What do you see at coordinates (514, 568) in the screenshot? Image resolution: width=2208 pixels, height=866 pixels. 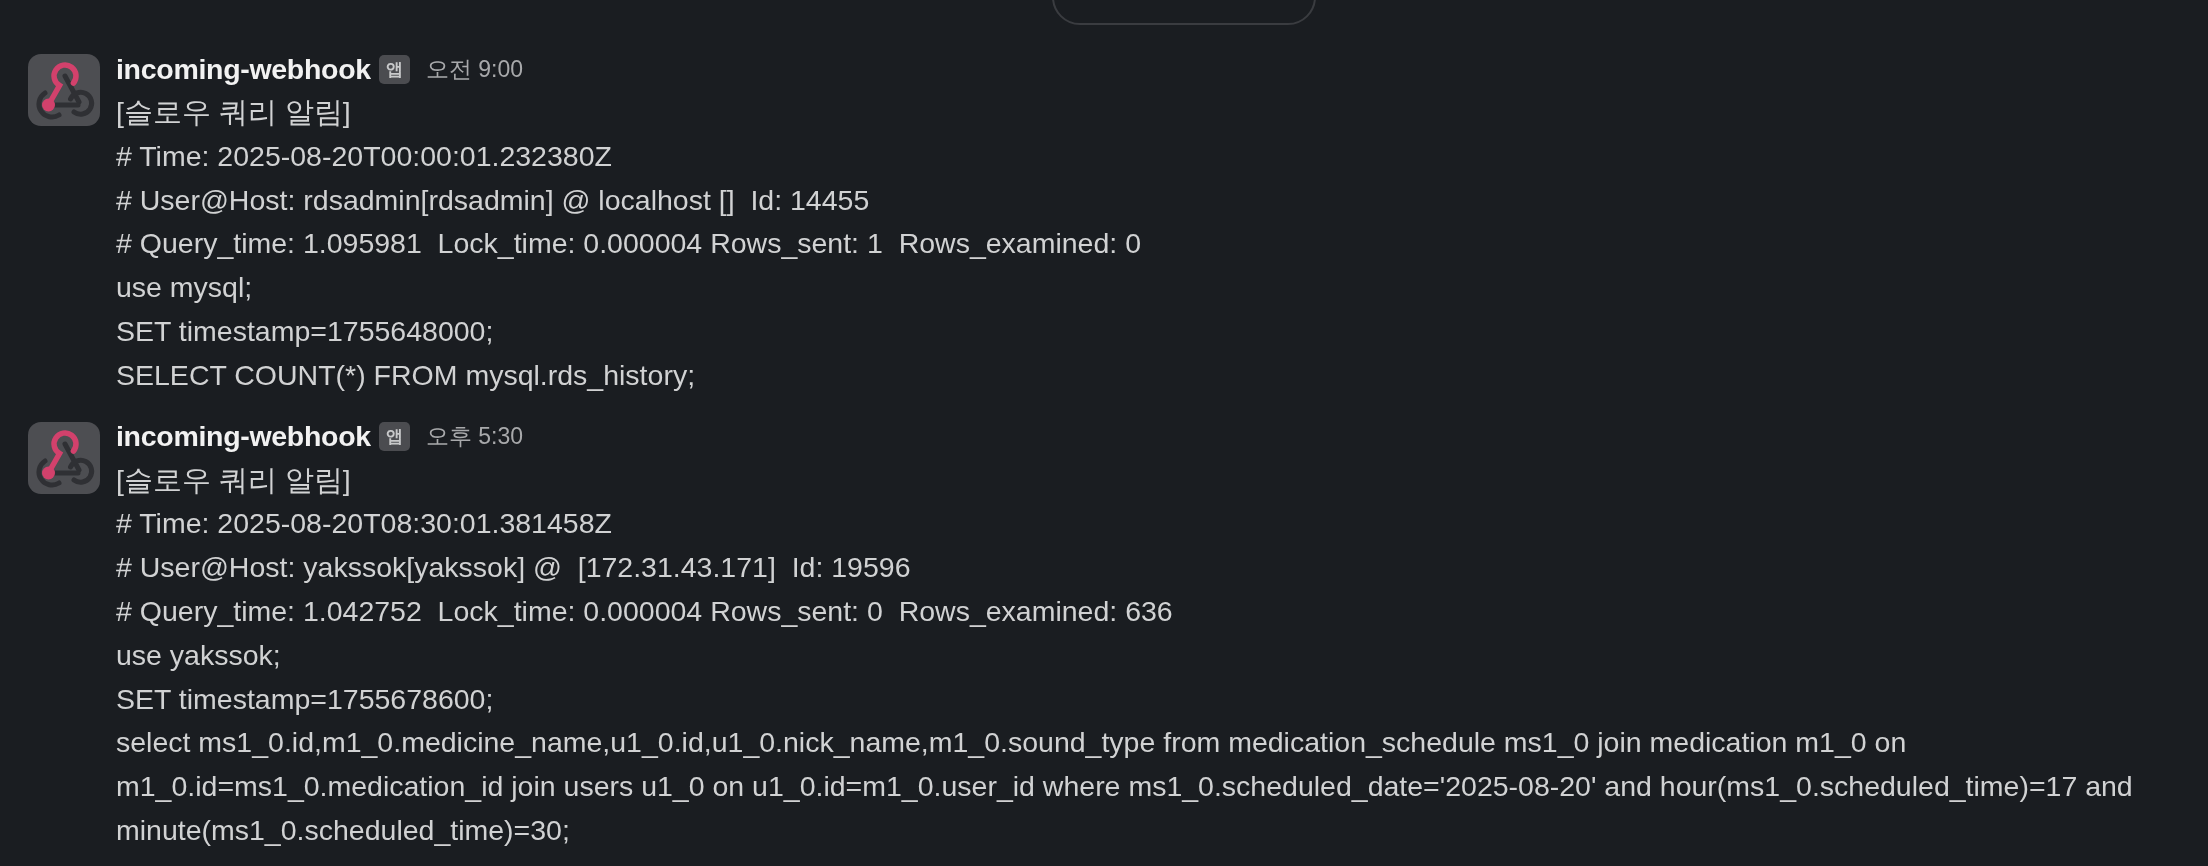 I see `message-line: # User@Host: yakssok[yakssok] @ [172.31.43.171] Id: 19596` at bounding box center [514, 568].